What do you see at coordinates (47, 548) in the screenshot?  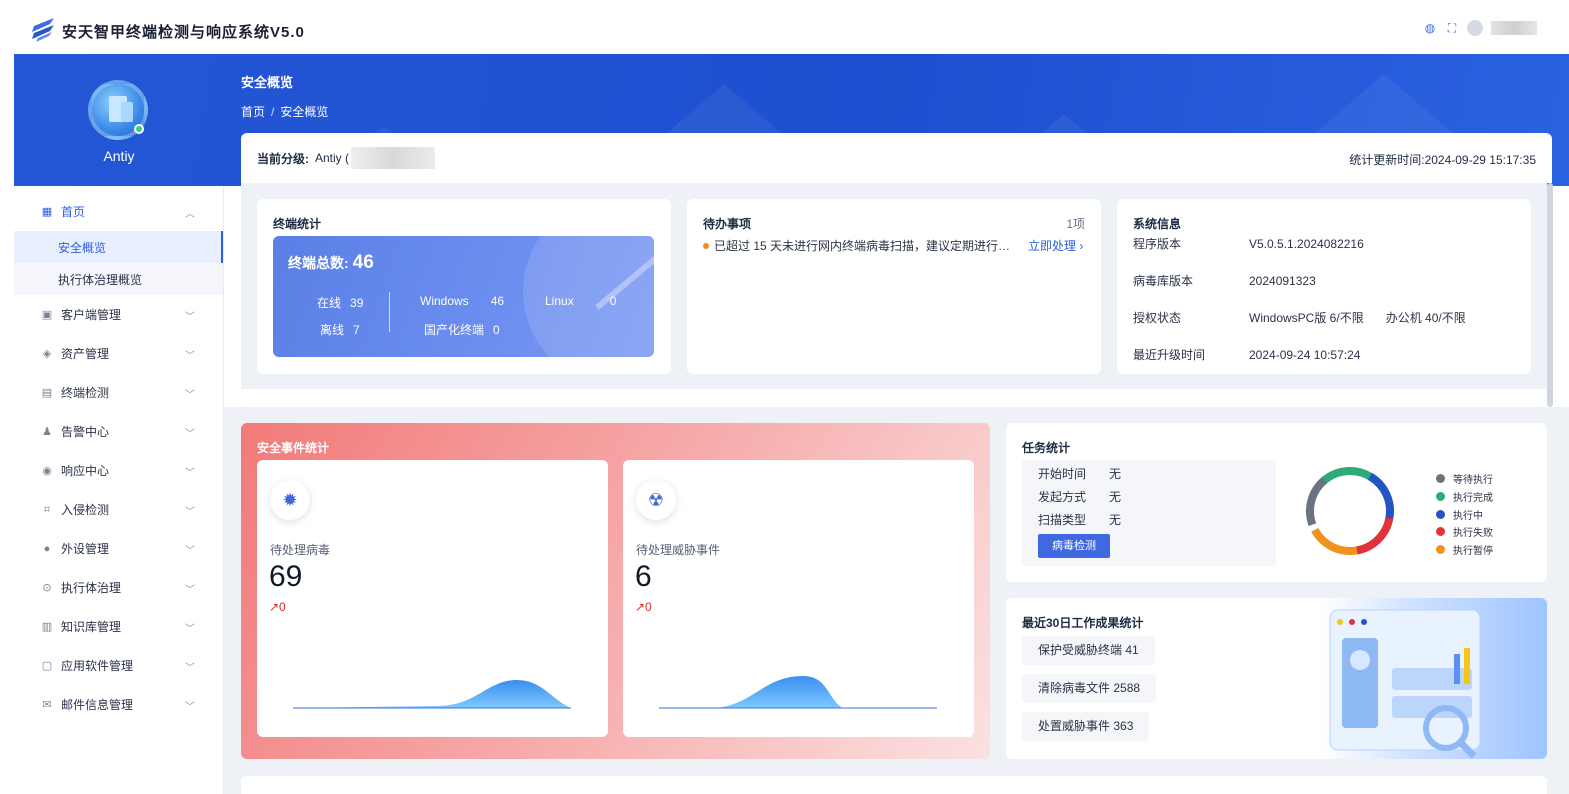 I see `disk-icon: ●` at bounding box center [47, 548].